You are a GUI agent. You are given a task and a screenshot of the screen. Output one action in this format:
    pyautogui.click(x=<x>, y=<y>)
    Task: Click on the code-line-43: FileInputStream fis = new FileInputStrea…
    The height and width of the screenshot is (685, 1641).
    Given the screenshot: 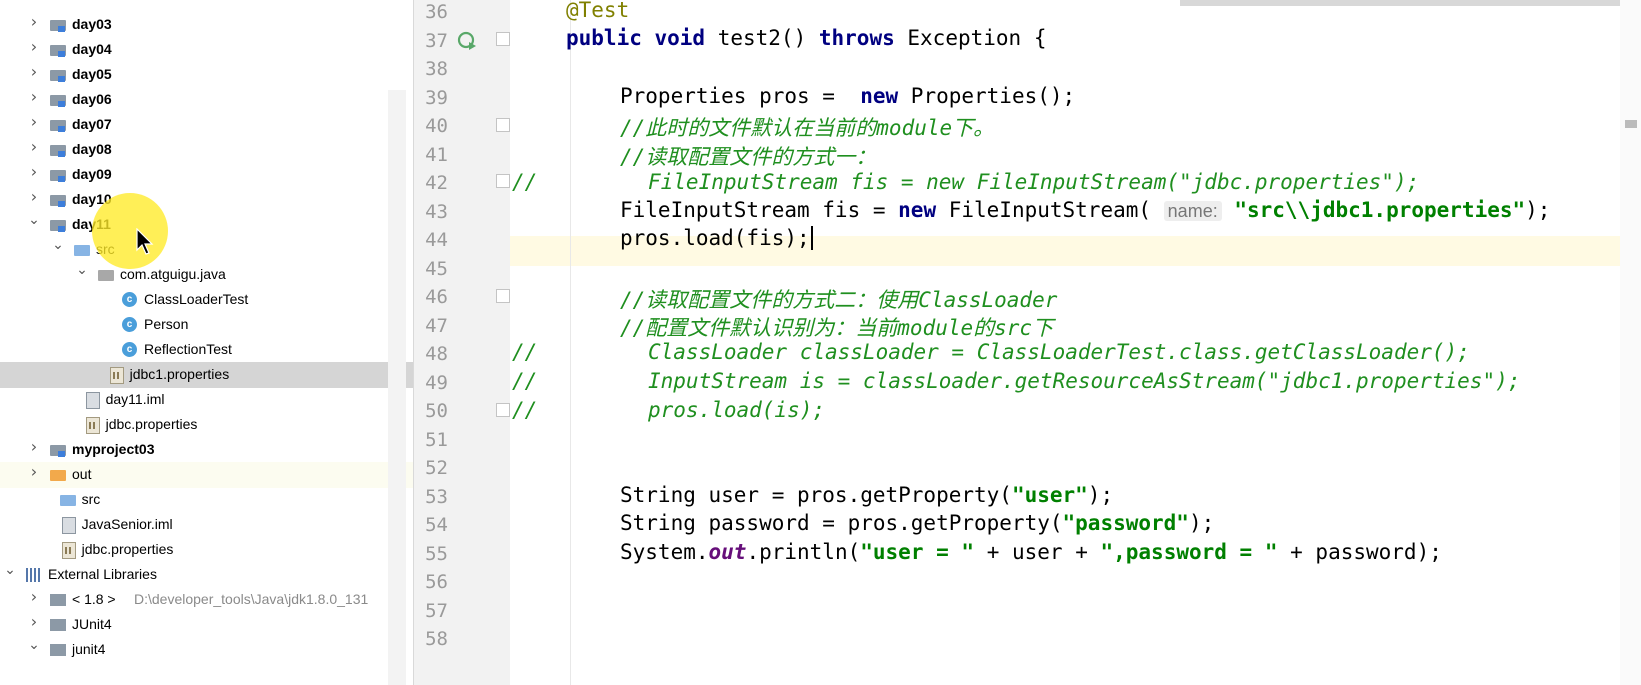 What is the action you would take?
    pyautogui.click(x=1030, y=213)
    